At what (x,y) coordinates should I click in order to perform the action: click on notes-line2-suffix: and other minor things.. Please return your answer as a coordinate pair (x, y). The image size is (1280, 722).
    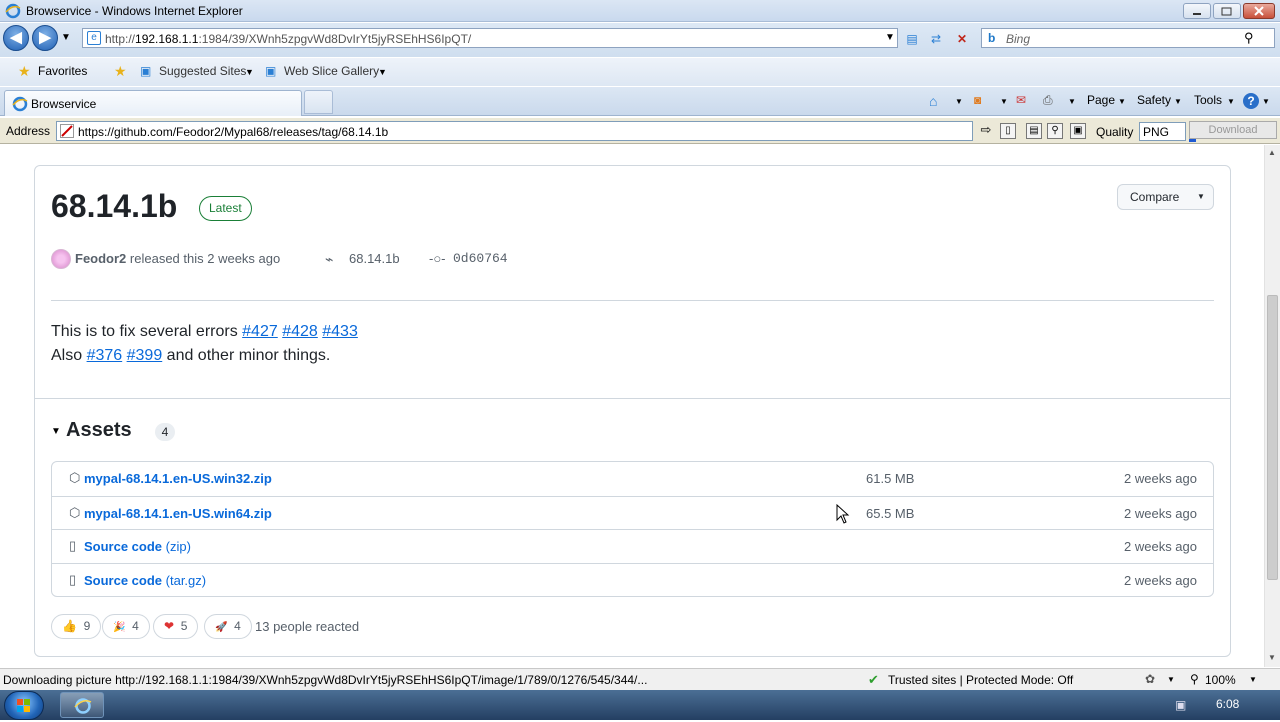
    Looking at the image, I should click on (246, 355).